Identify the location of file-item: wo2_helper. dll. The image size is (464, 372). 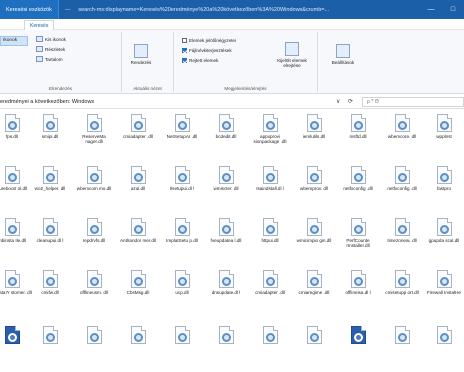
(50, 189).